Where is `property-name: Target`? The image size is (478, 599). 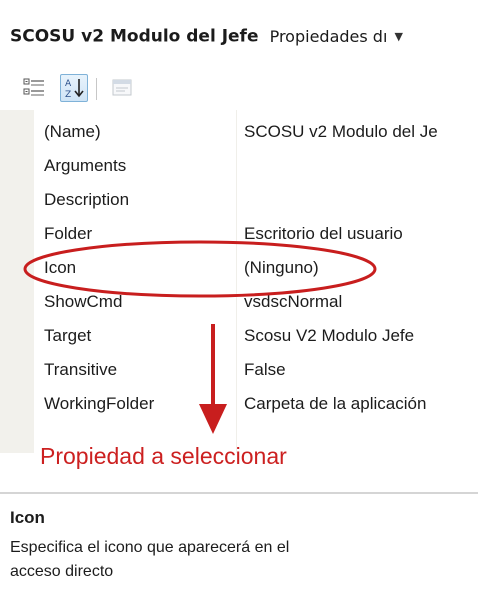
property-name: Target is located at coordinates (68, 335).